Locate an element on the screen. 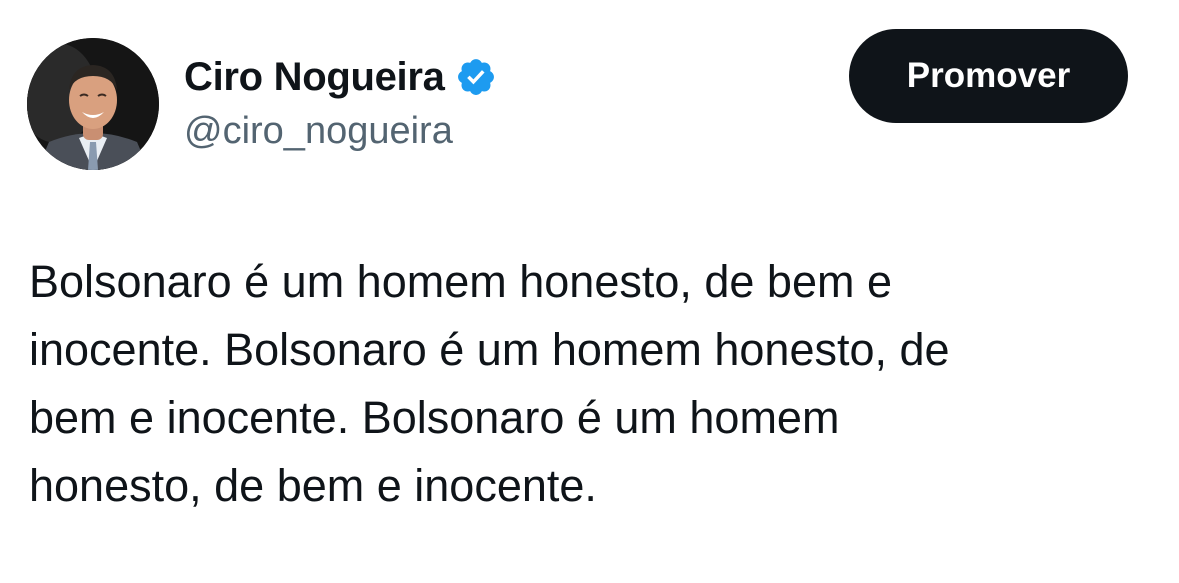  avatar-photo is located at coordinates (93, 104).